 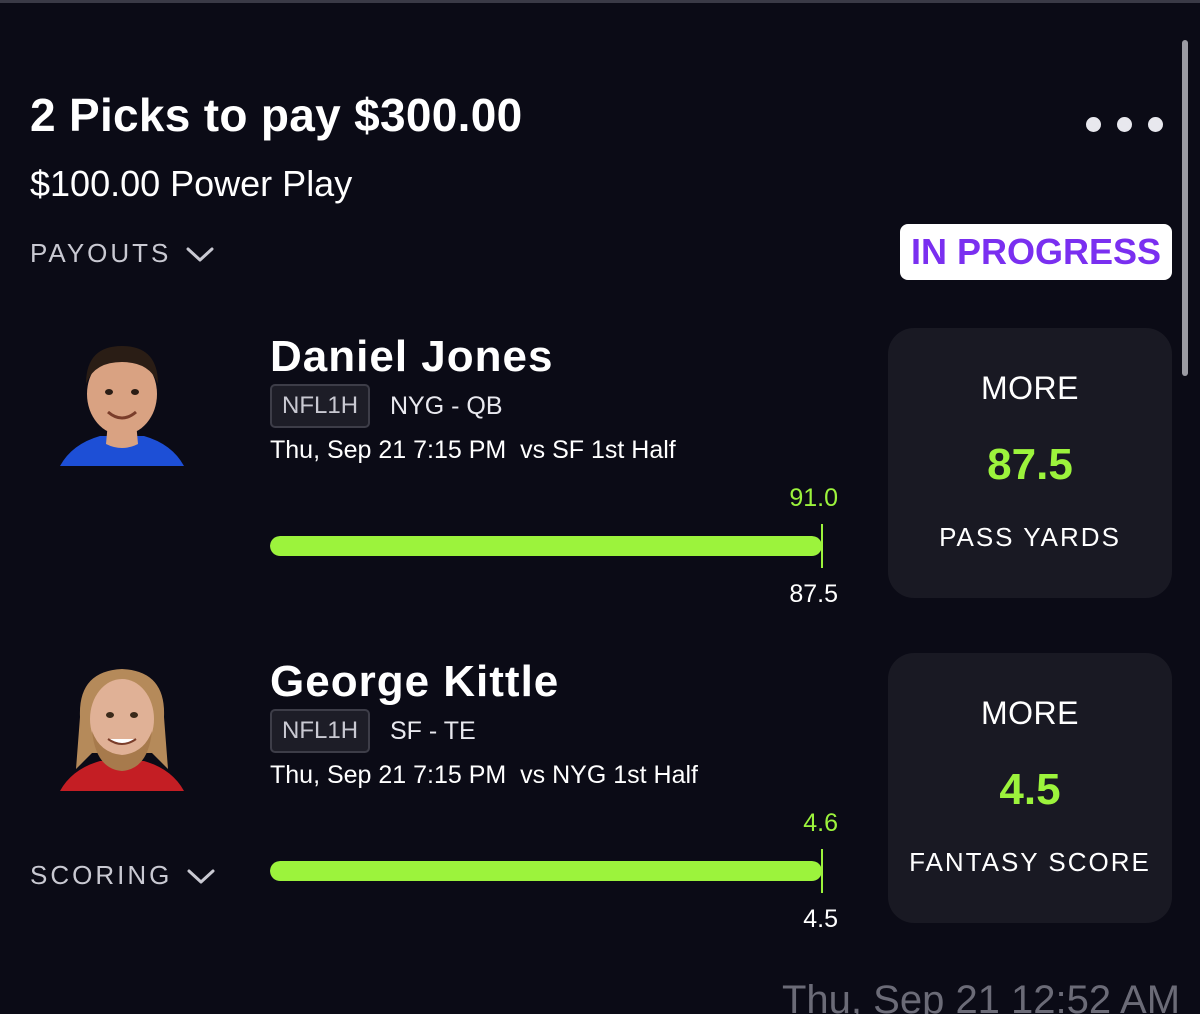 I want to click on timestamp: Thu, Sep 21 12:52 AM, so click(x=981, y=996).